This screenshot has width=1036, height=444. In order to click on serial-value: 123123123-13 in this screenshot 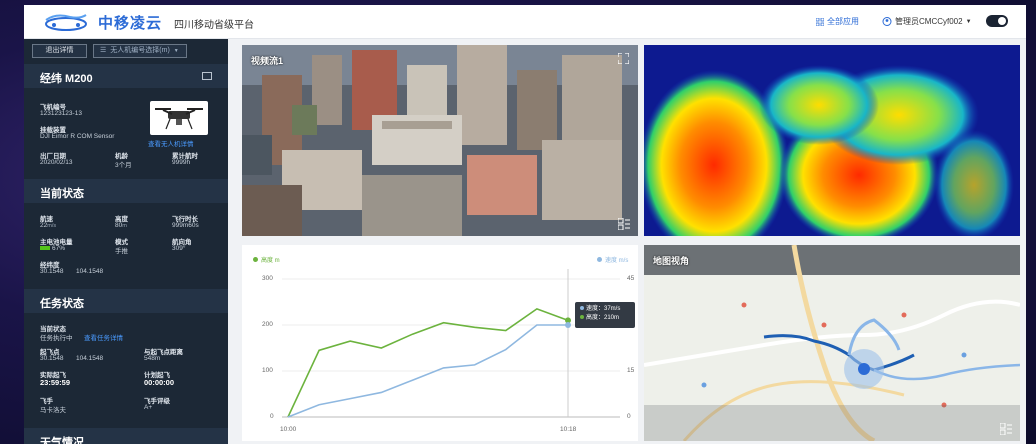, I will do `click(61, 113)`.